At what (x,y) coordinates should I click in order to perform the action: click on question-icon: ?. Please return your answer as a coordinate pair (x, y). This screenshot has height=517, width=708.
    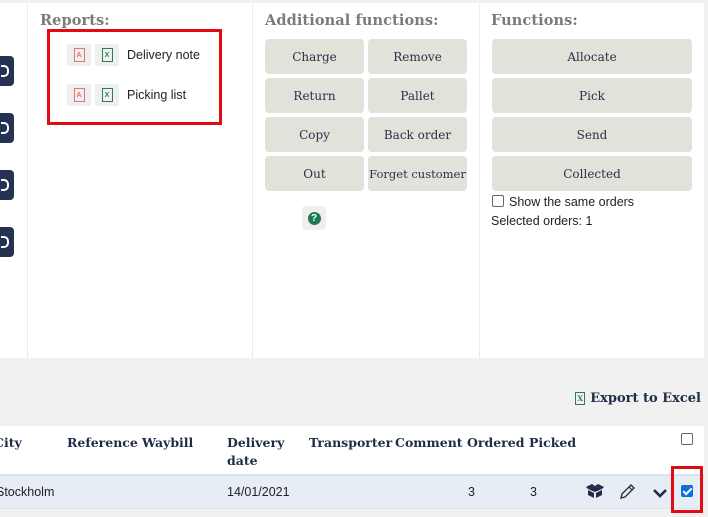
    Looking at the image, I should click on (314, 218).